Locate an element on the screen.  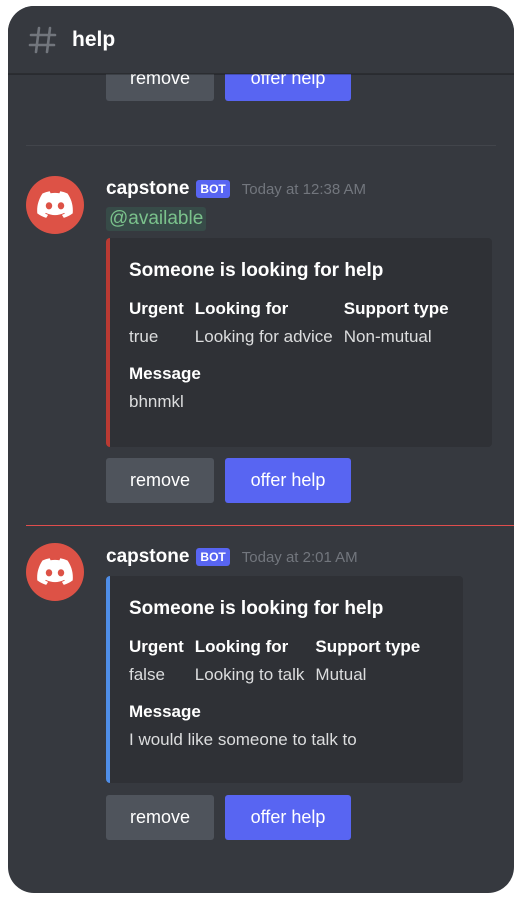
field-value: Mutual is located at coordinates (341, 674).